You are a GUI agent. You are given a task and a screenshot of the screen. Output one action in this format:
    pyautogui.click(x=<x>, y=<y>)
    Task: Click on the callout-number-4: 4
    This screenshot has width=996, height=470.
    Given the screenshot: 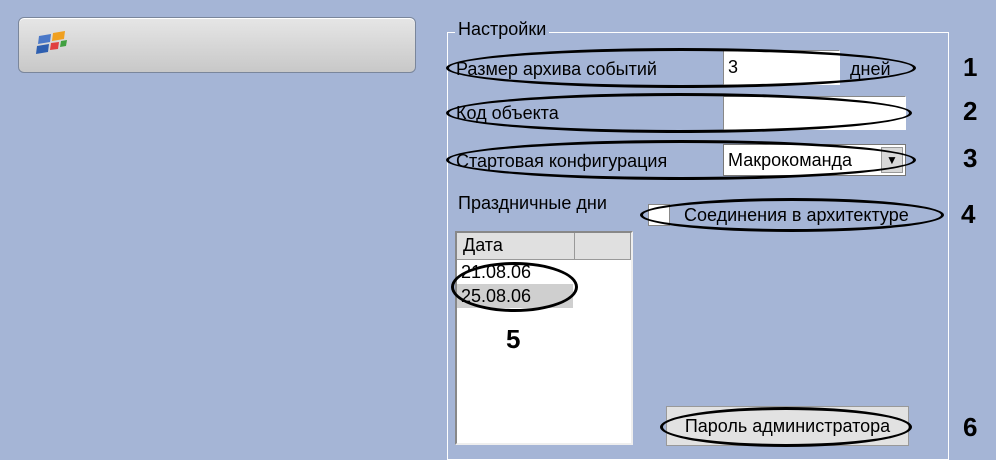 What is the action you would take?
    pyautogui.click(x=968, y=214)
    